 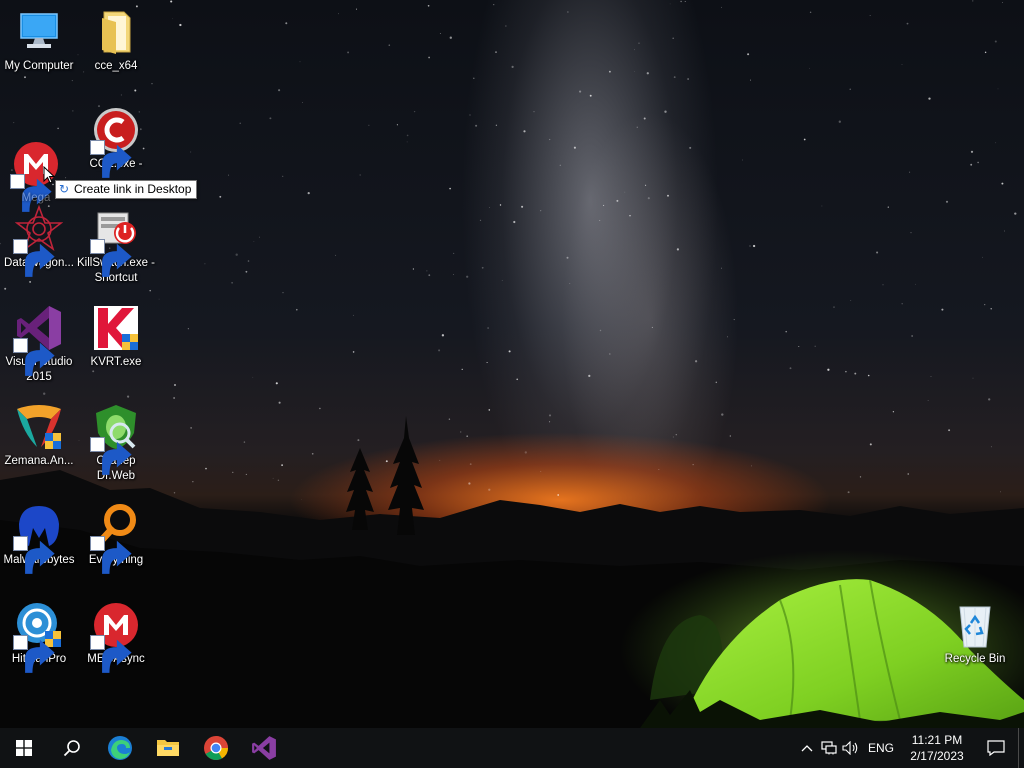 I want to click on drweb-icon, so click(x=115, y=439).